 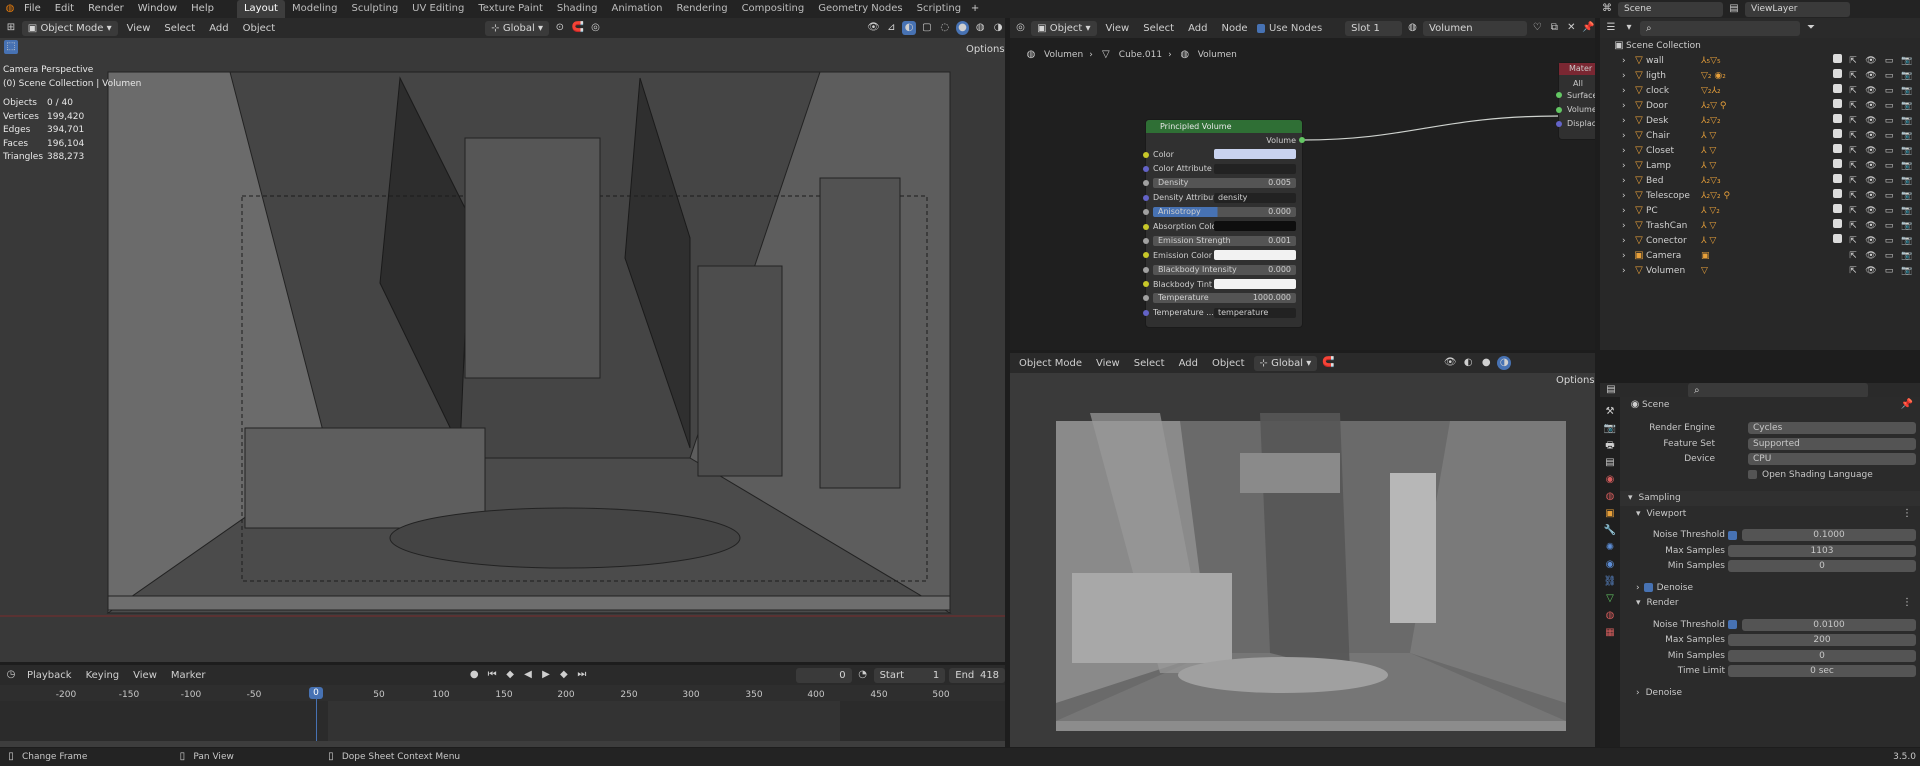 I want to click on node-input-row: Emission Strength 0.001, so click(x=1222, y=241).